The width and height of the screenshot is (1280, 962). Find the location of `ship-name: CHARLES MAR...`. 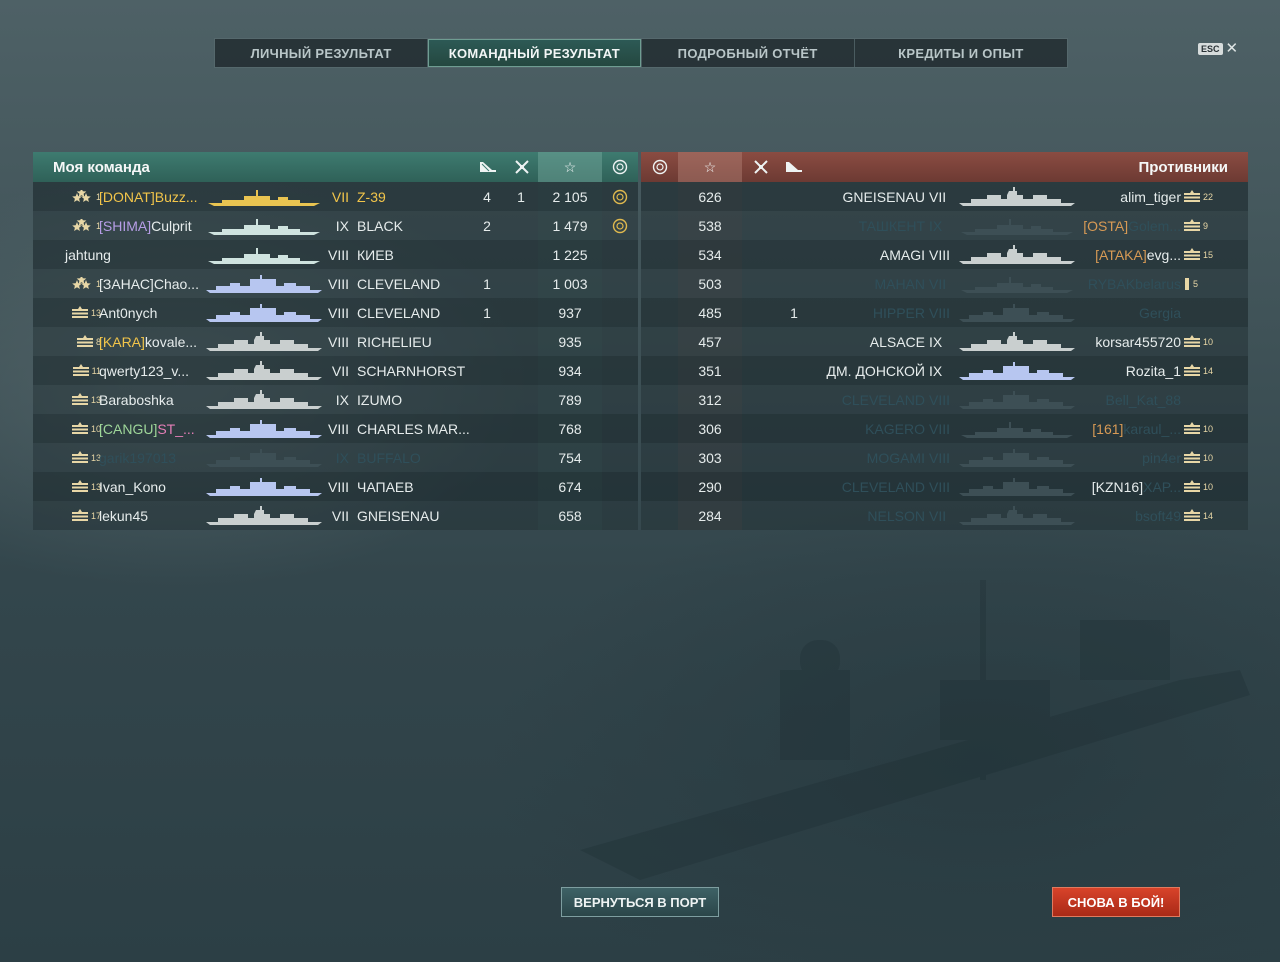

ship-name: CHARLES MAR... is located at coordinates (413, 428).